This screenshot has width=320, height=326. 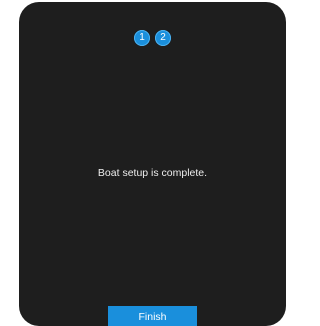 I want to click on step-indicator: 1 2, so click(x=152, y=38).